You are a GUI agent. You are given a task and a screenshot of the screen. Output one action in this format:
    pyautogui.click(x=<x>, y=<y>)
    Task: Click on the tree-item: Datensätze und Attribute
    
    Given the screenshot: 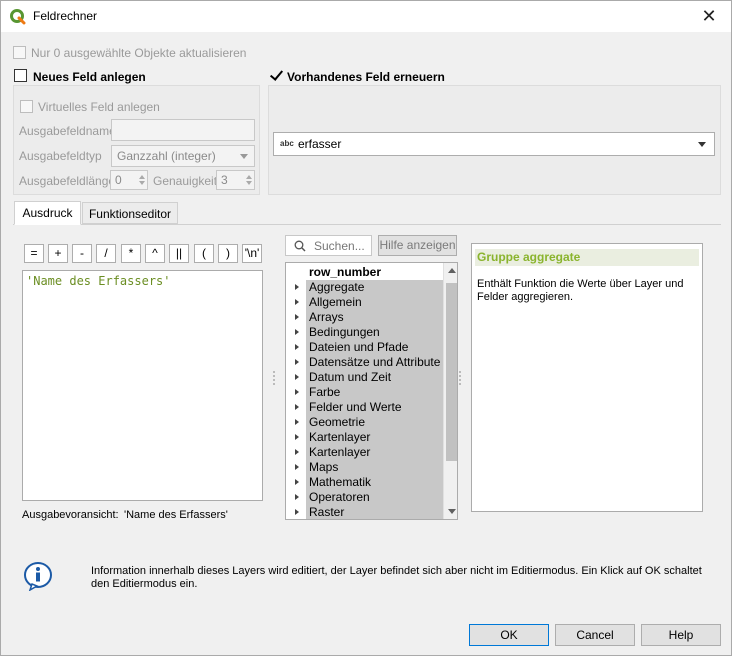 What is the action you would take?
    pyautogui.click(x=364, y=362)
    